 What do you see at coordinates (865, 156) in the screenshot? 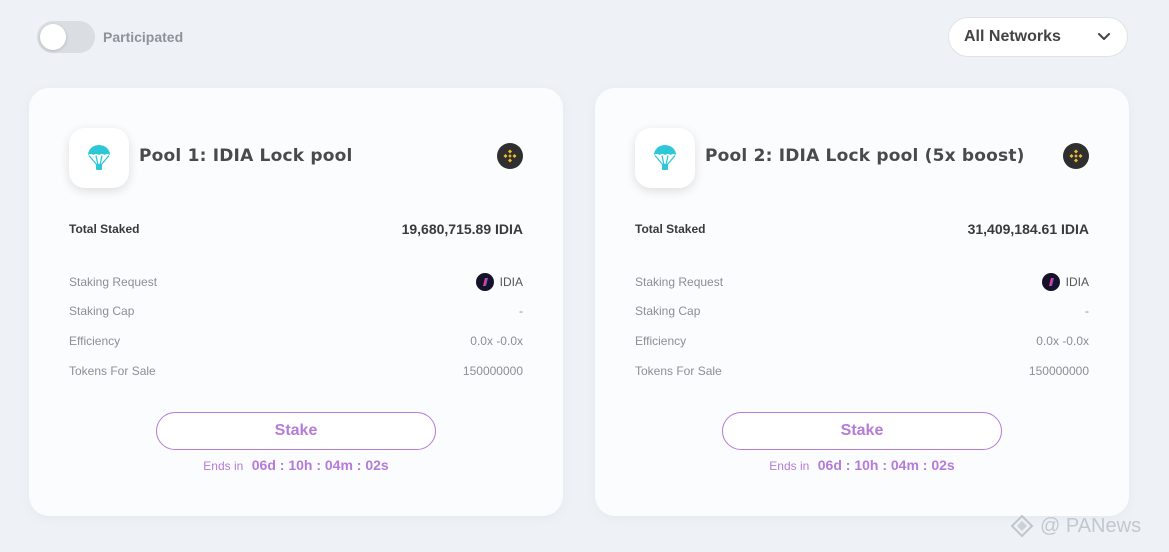
I see `pool-title: Pool 2: IDIA Lock pool (5x boost)` at bounding box center [865, 156].